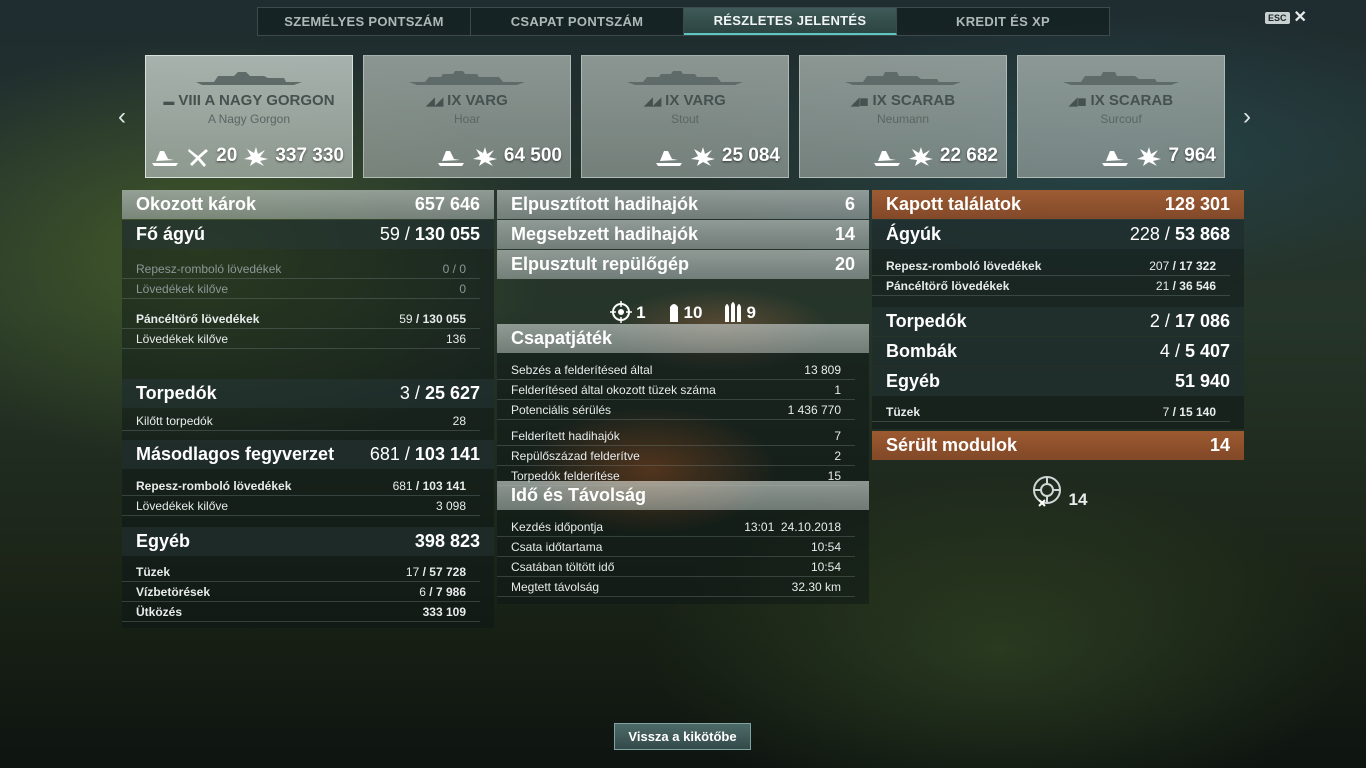 The width and height of the screenshot is (1366, 768). What do you see at coordinates (439, 393) in the screenshot?
I see `torpedoes-value: 3 / 25 627` at bounding box center [439, 393].